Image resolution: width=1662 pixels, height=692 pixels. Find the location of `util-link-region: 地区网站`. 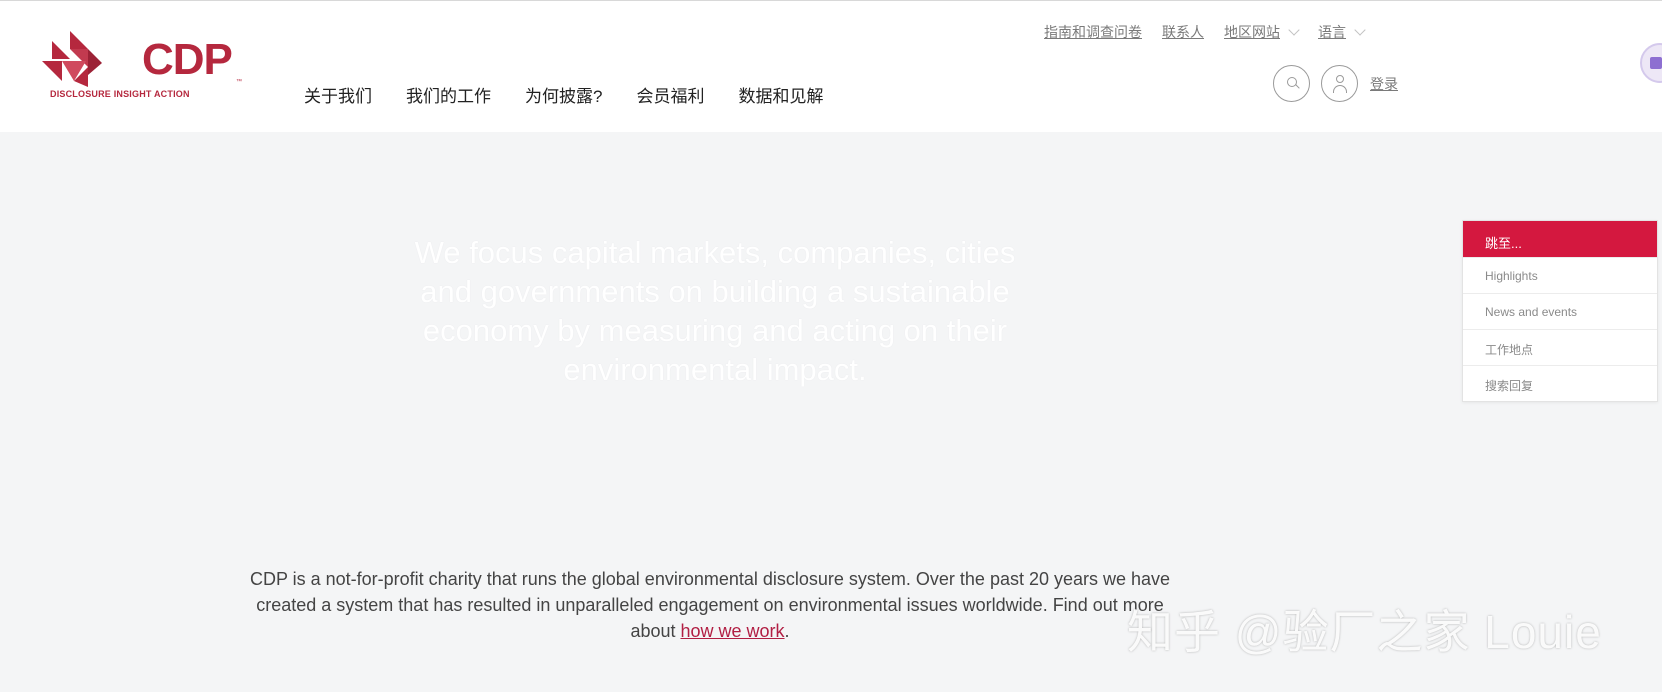

util-link-region: 地区网站 is located at coordinates (1262, 32).